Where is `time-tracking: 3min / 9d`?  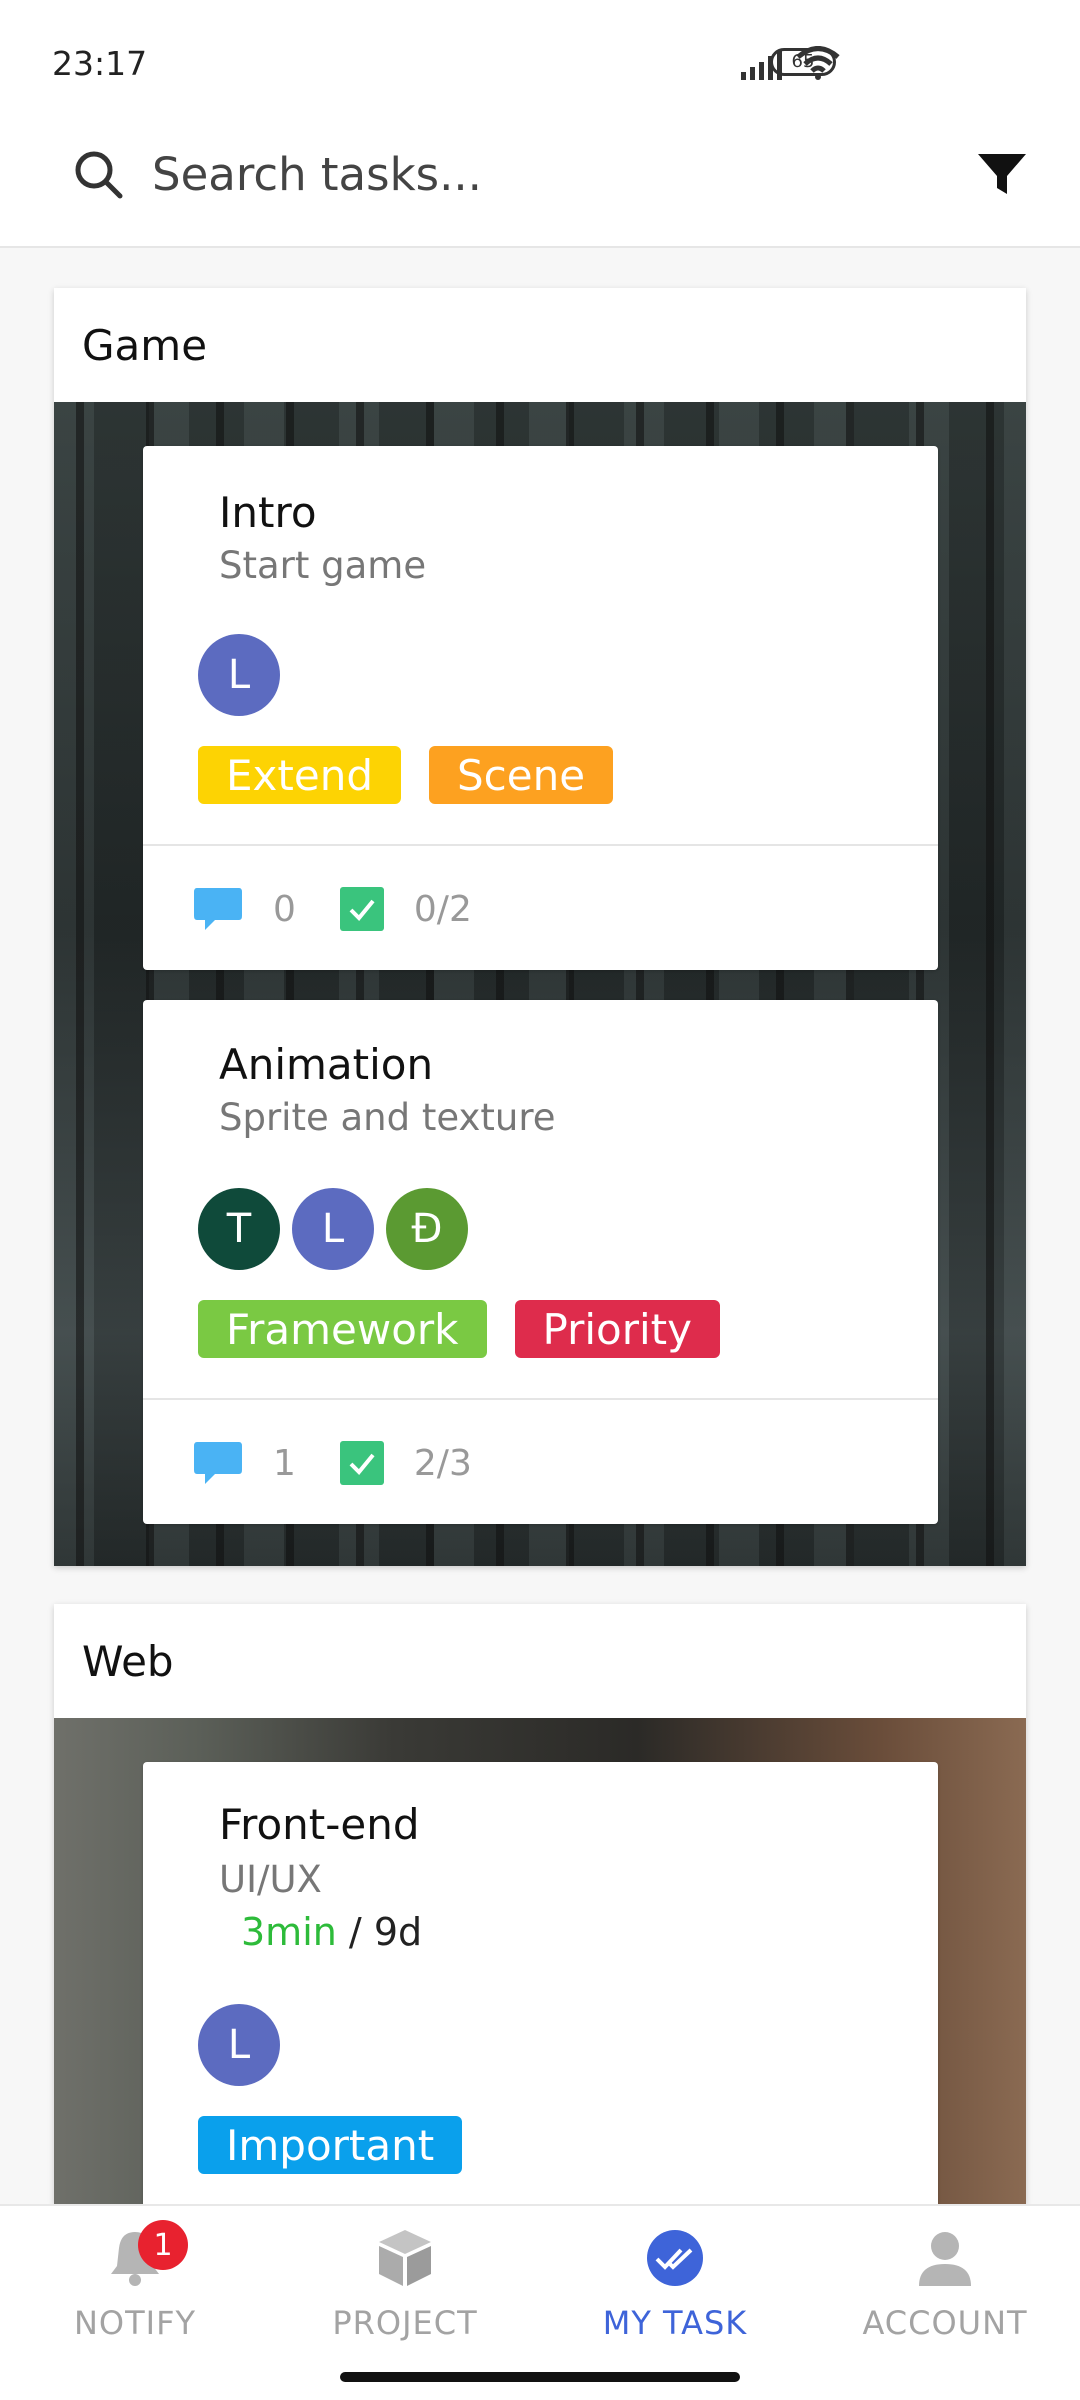 time-tracking: 3min / 9d is located at coordinates (331, 1932).